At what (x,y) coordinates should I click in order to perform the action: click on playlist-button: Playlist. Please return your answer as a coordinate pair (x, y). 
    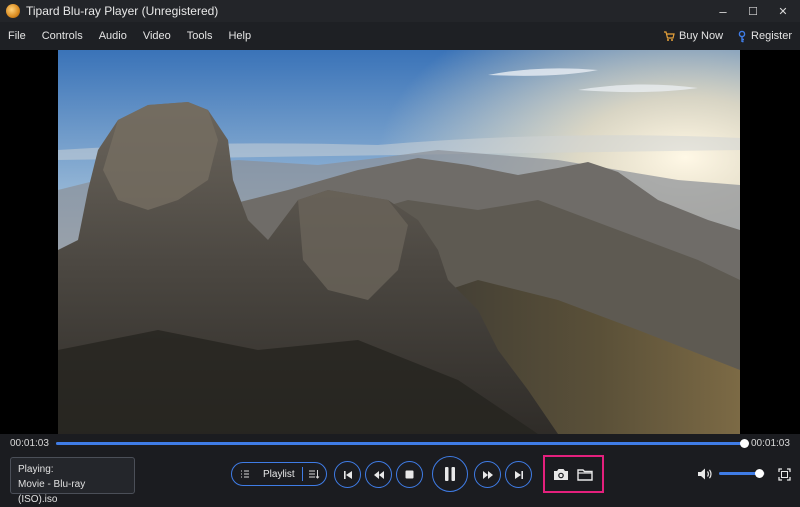
    Looking at the image, I should click on (279, 474).